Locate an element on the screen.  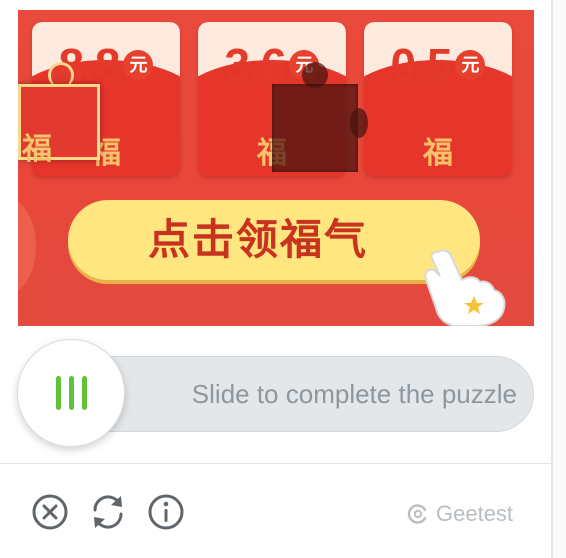
panel-right-edge is located at coordinates (559, 279).